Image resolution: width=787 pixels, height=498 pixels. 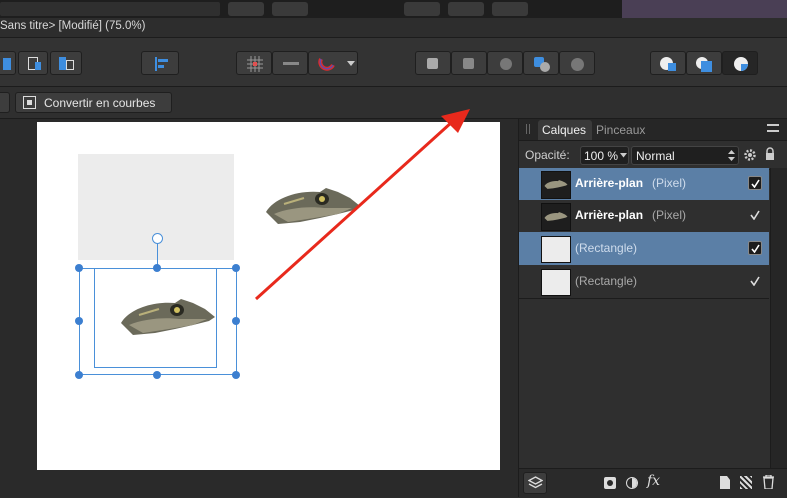 I want to click on rotation-handle, so click(x=157, y=238).